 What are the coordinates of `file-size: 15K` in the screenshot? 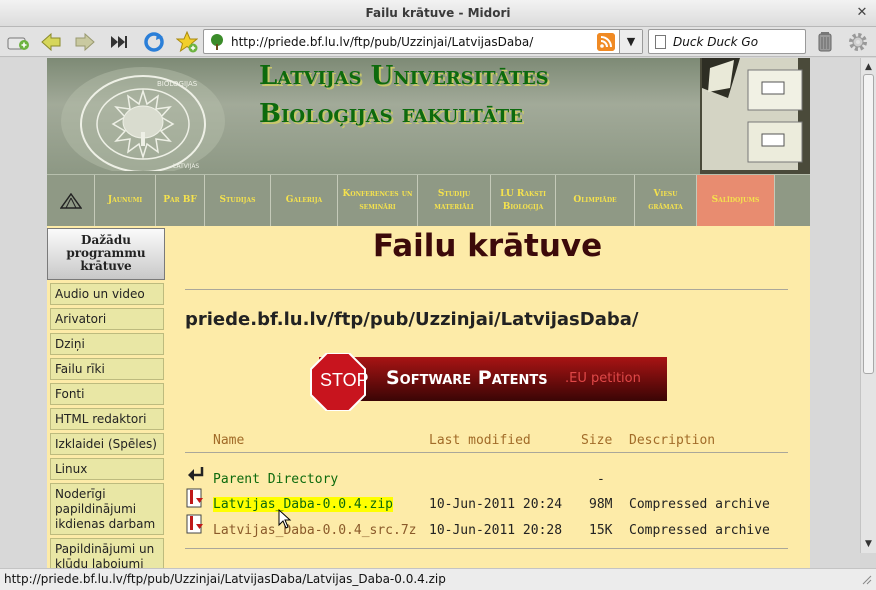 It's located at (601, 530).